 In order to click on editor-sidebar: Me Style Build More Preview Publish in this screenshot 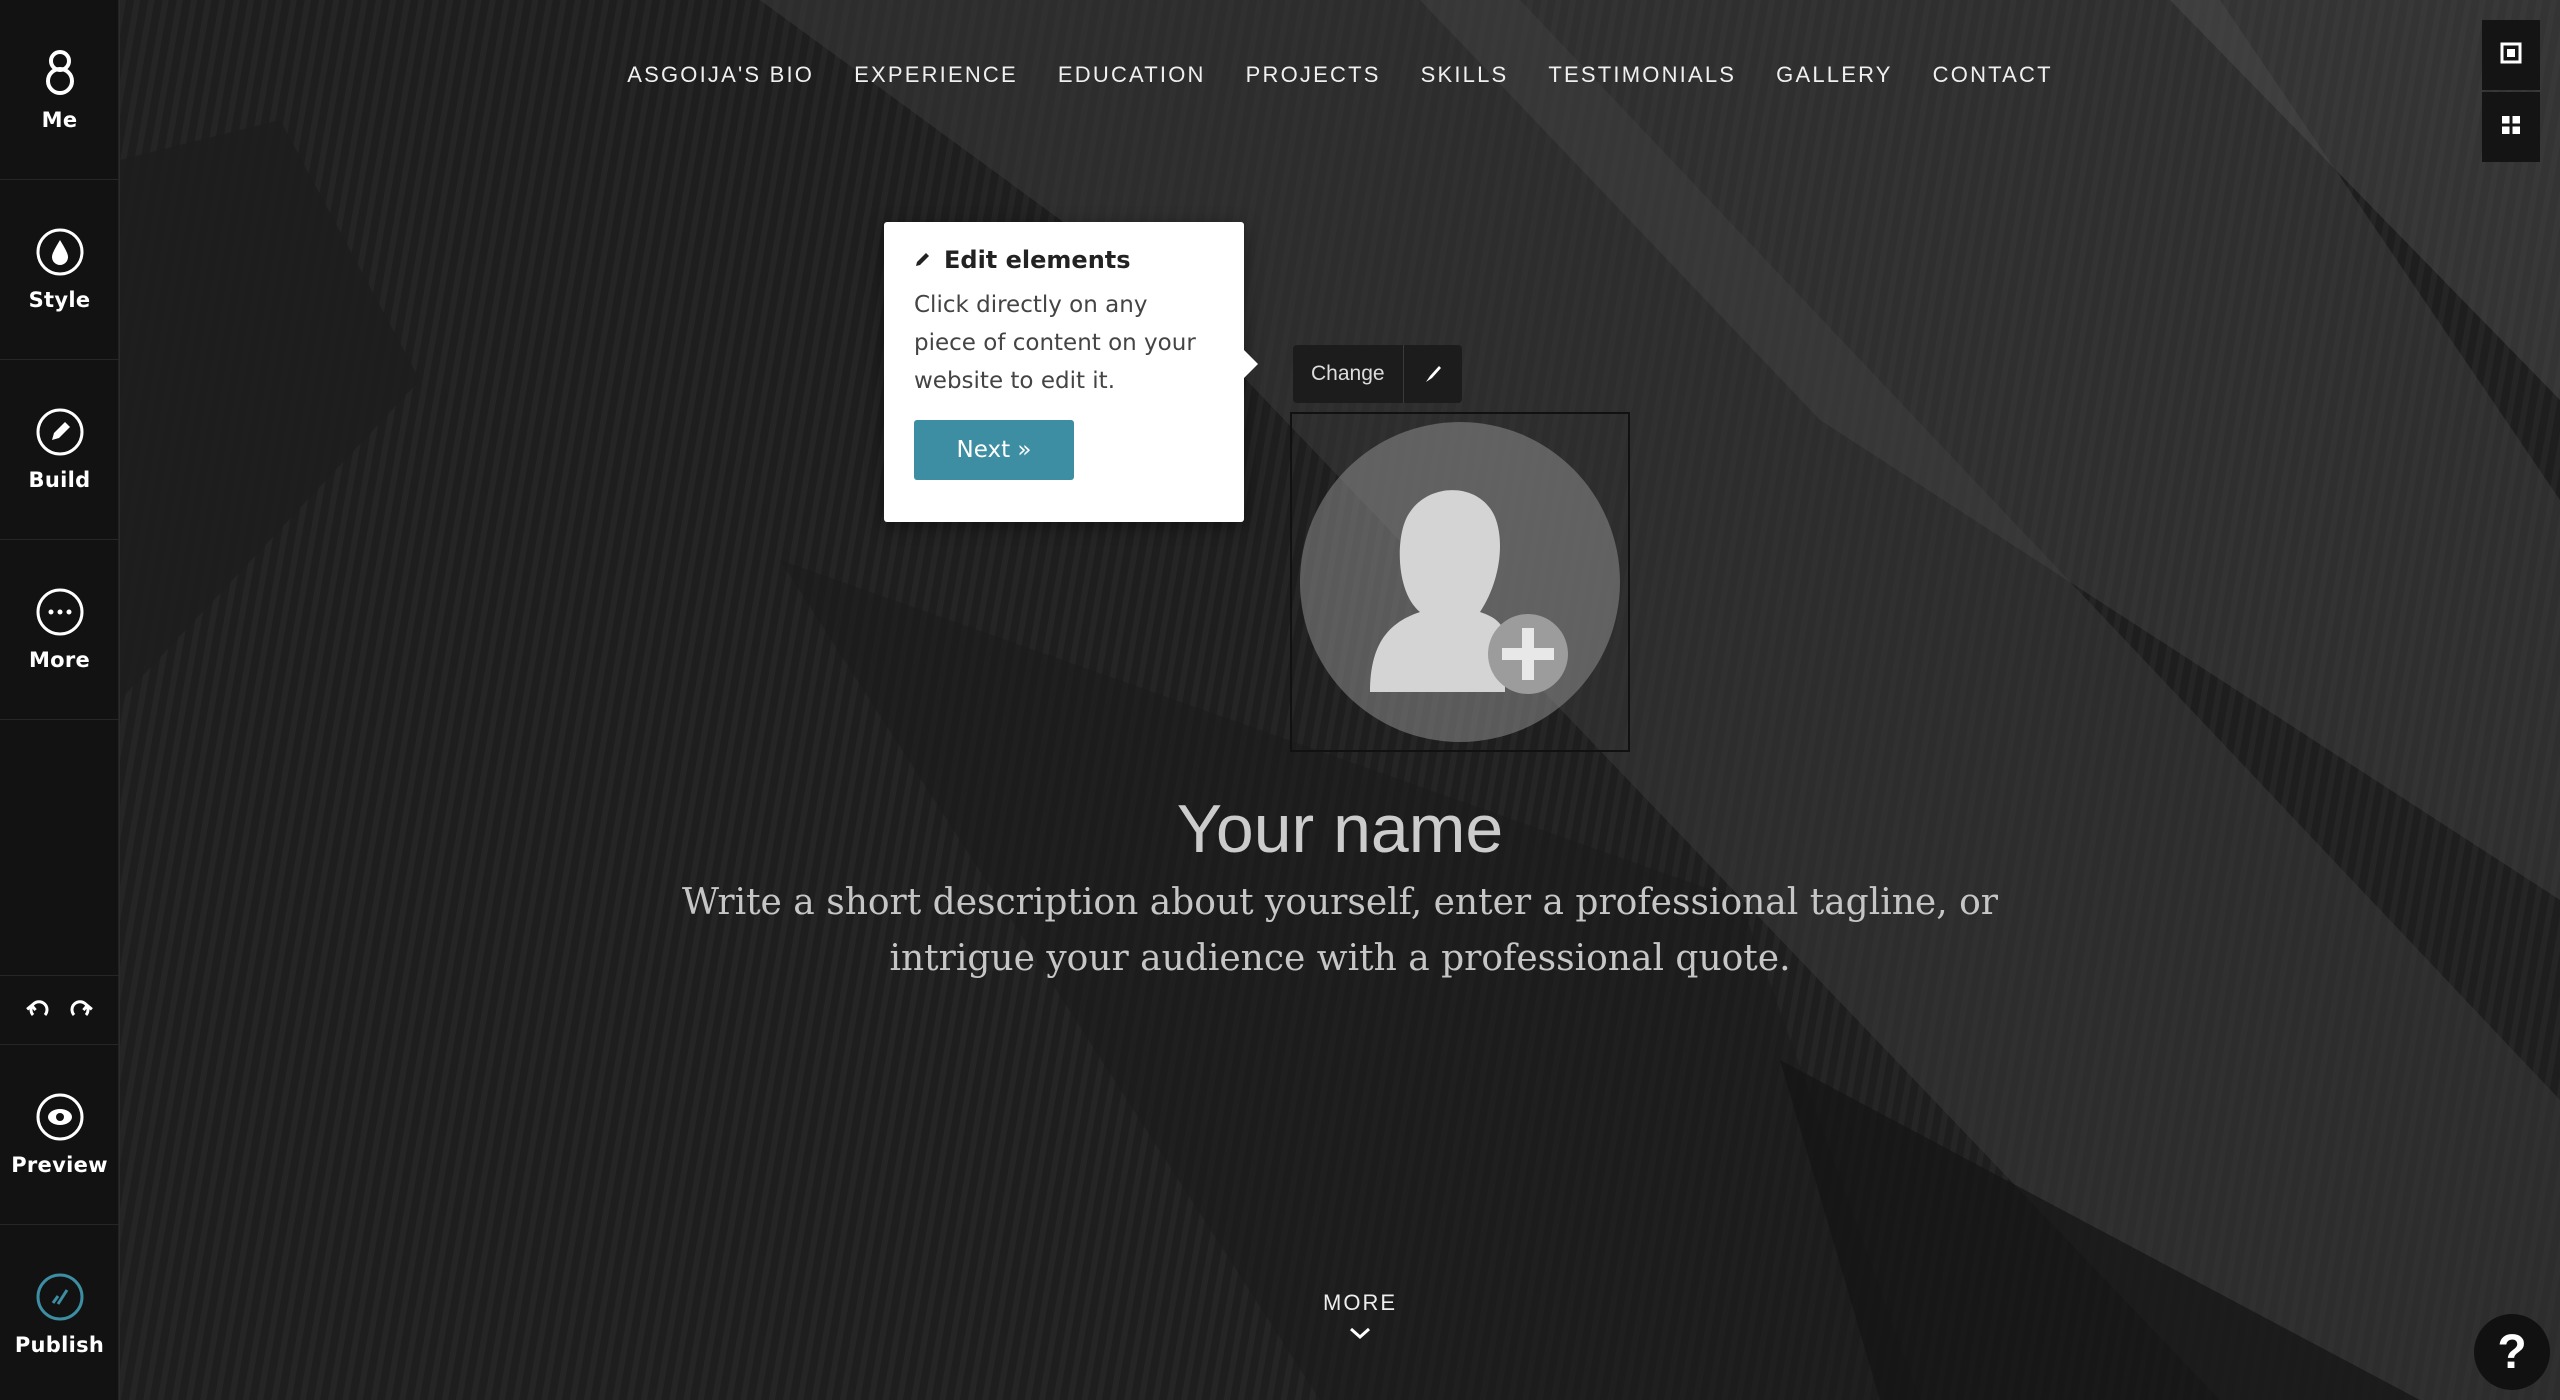, I will do `click(59, 700)`.